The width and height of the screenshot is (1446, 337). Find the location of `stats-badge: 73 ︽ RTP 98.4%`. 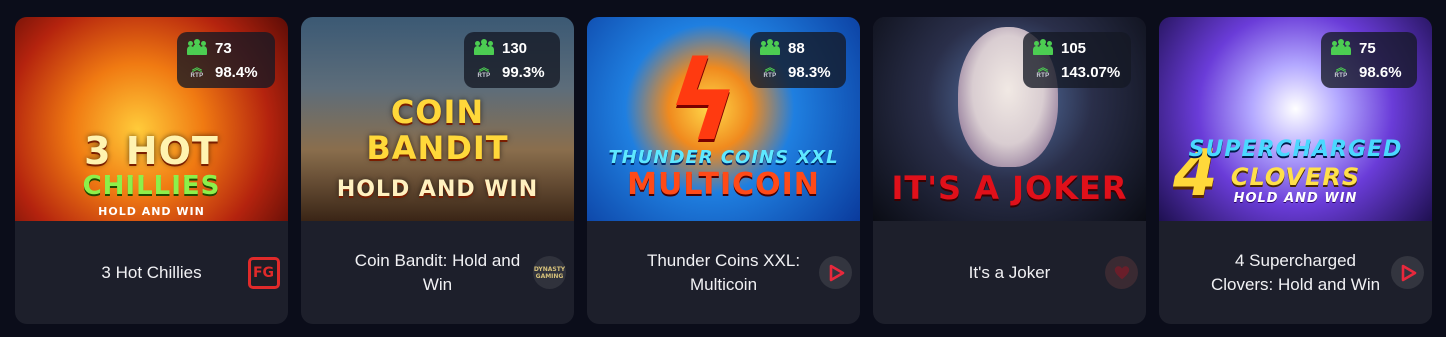

stats-badge: 73 ︽ RTP 98.4% is located at coordinates (226, 60).